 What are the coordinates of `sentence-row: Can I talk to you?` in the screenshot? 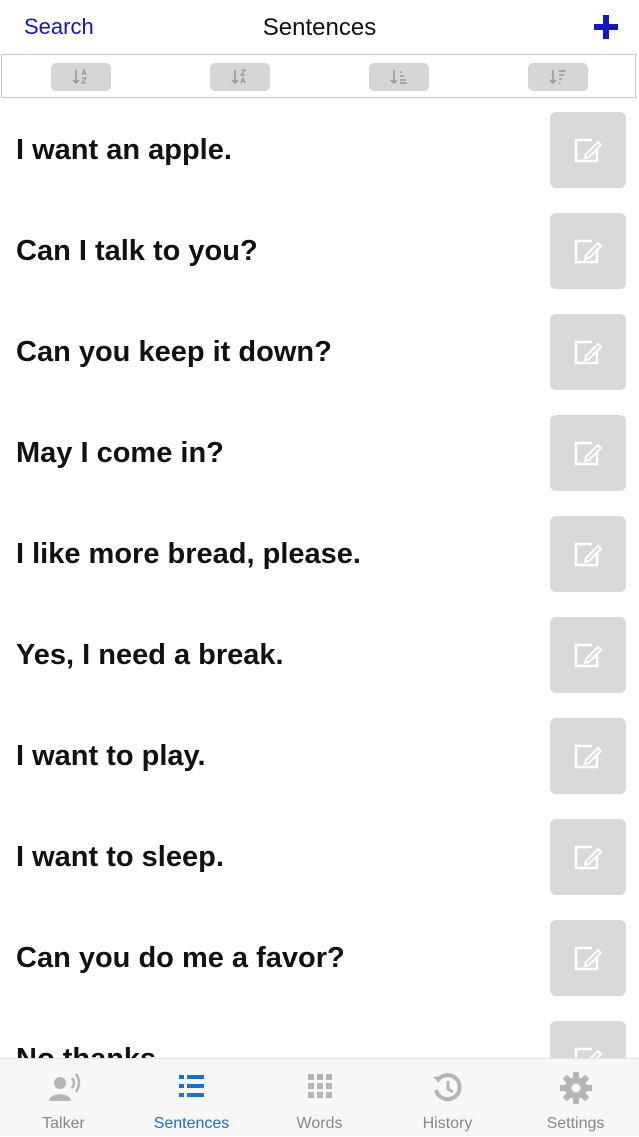 It's located at (319, 251).